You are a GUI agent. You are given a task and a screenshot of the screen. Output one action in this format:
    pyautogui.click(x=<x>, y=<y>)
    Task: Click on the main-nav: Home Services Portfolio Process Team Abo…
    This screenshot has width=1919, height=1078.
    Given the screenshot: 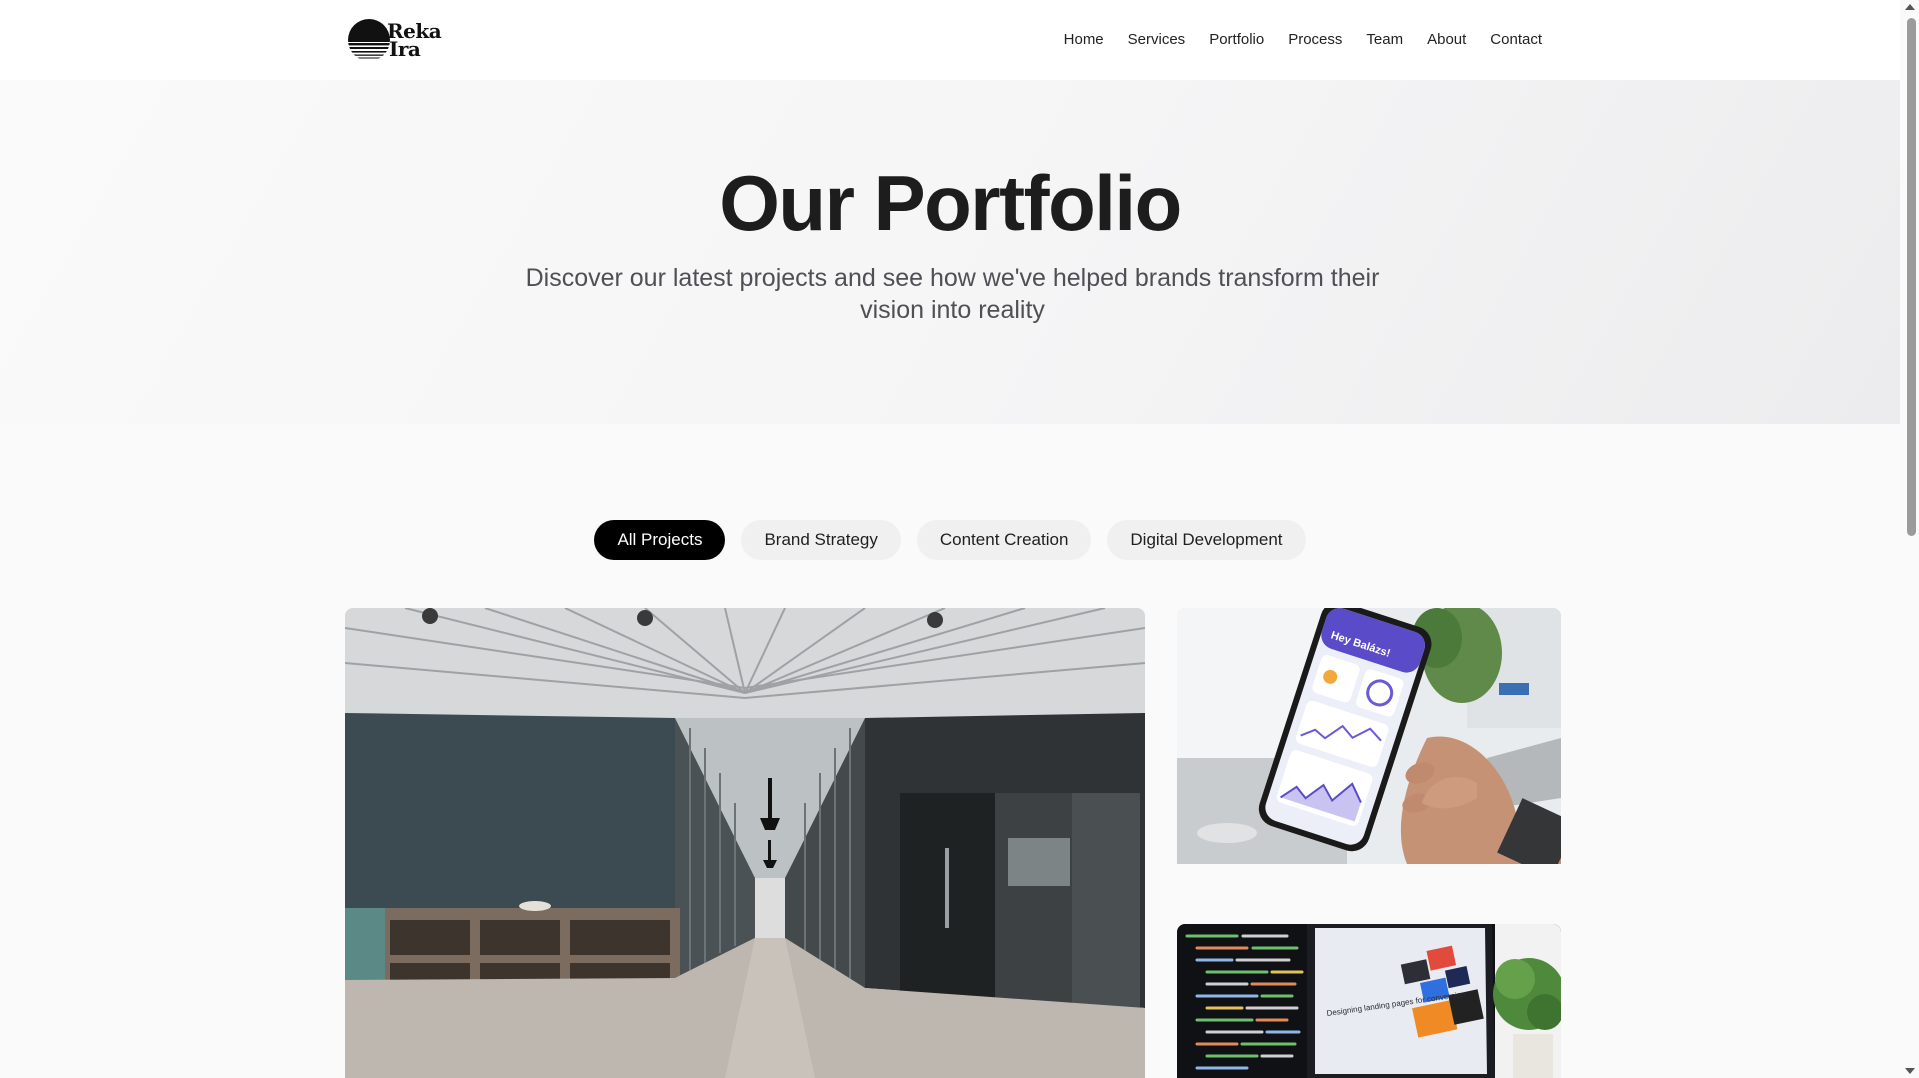 What is the action you would take?
    pyautogui.click(x=1303, y=40)
    